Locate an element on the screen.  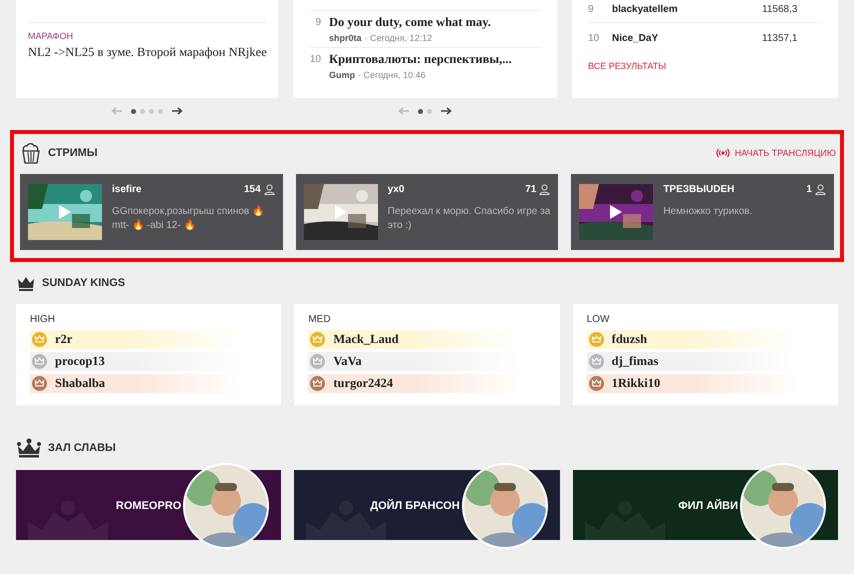
viewer-count: 71 is located at coordinates (530, 189).